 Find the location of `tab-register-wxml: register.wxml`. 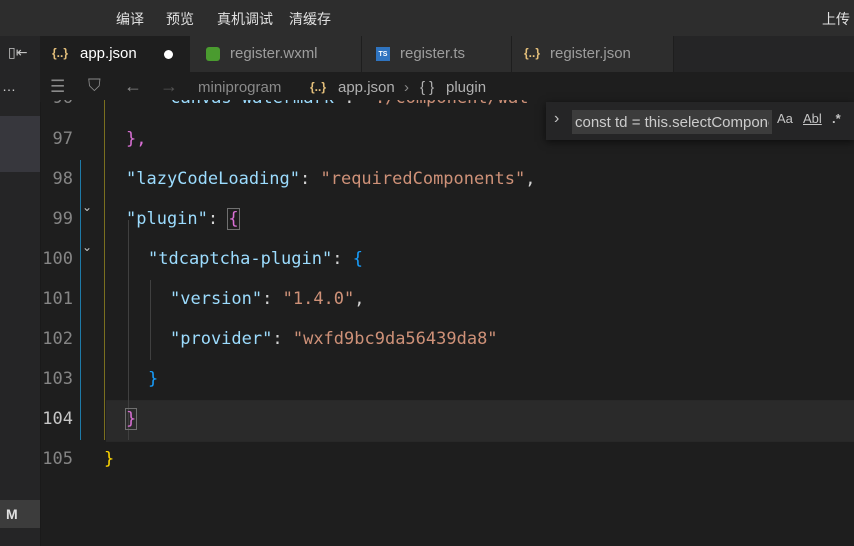

tab-register-wxml: register.wxml is located at coordinates (276, 54).